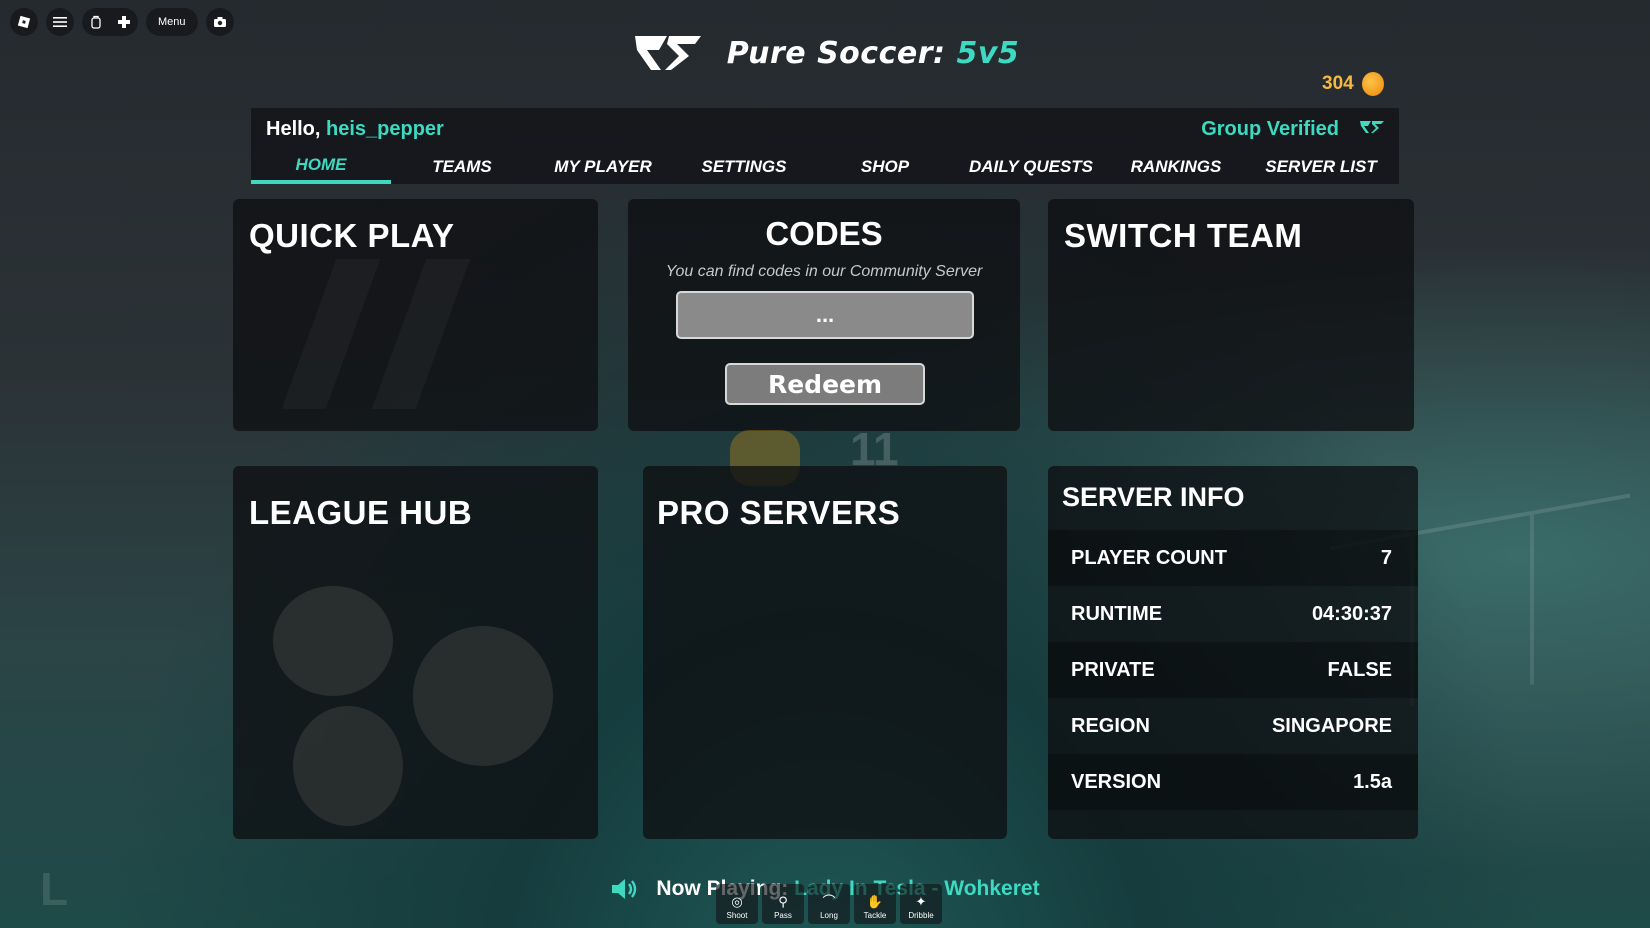  Describe the element at coordinates (1331, 725) in the screenshot. I see `server-info-value: SINGAPORE` at that location.